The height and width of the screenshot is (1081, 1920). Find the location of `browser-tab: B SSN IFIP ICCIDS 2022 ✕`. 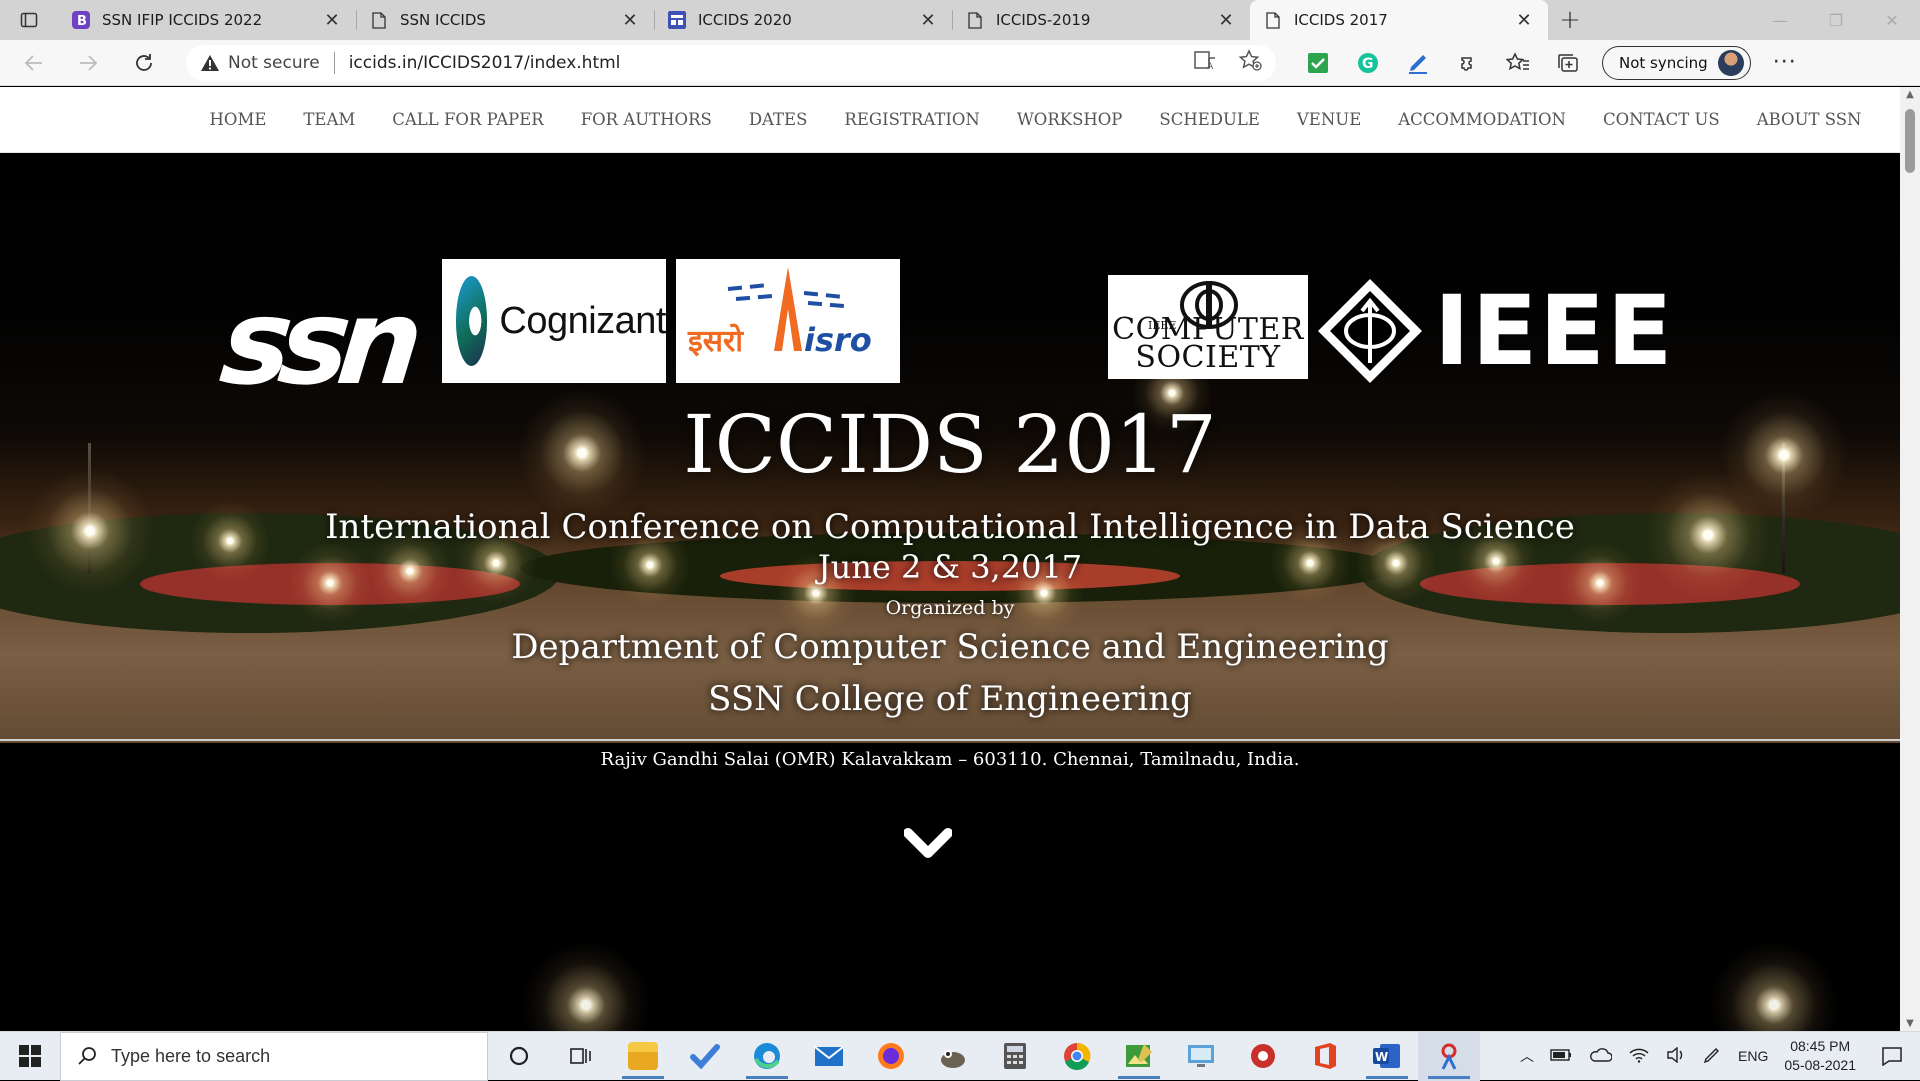

browser-tab: B SSN IFIP ICCIDS 2022 ✕ is located at coordinates (207, 20).